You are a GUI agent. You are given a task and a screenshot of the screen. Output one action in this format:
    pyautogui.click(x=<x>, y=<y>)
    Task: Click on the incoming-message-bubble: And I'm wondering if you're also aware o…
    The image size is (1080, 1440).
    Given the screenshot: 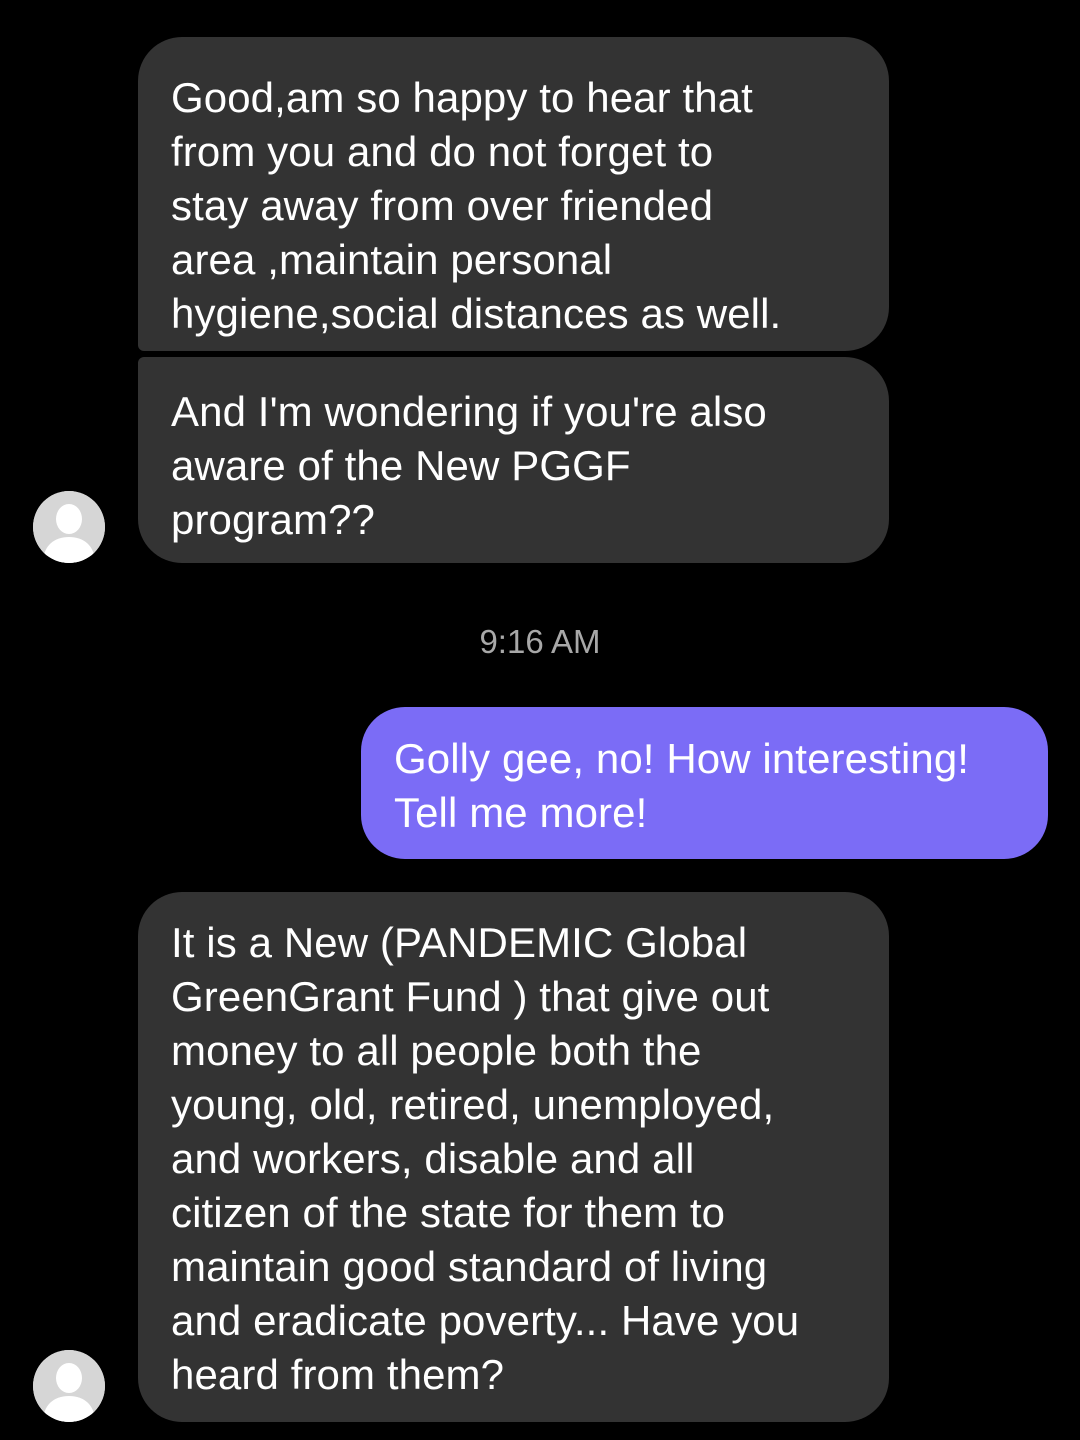 What is the action you would take?
    pyautogui.click(x=513, y=460)
    